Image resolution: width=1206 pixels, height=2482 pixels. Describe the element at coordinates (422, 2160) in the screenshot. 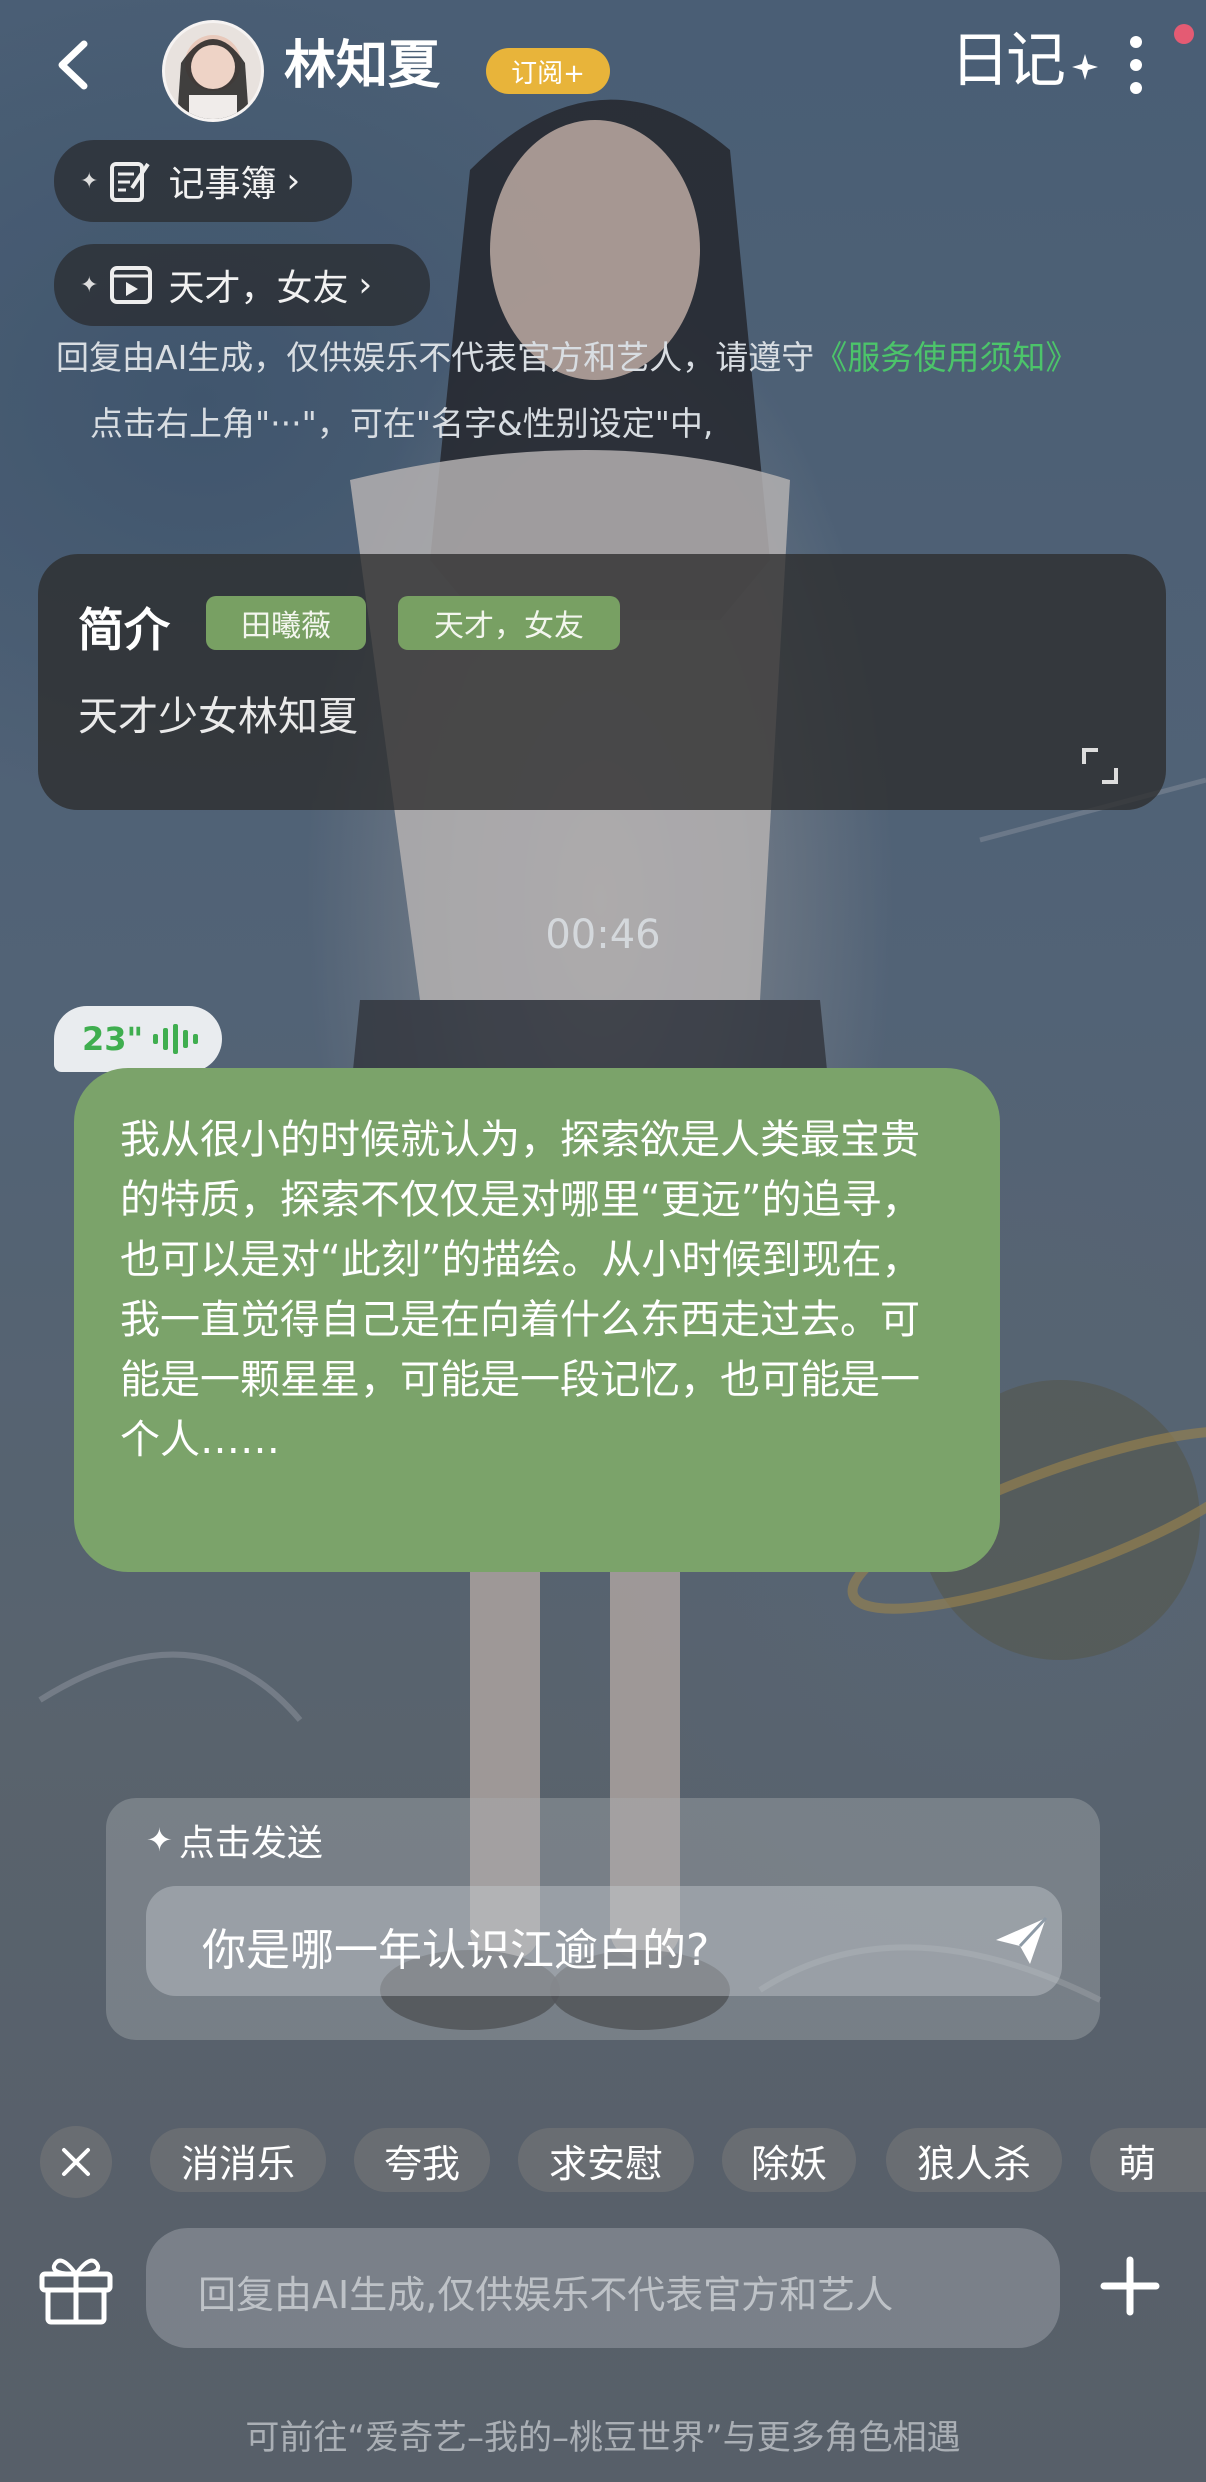

I see `quick-chip: 夸我` at that location.